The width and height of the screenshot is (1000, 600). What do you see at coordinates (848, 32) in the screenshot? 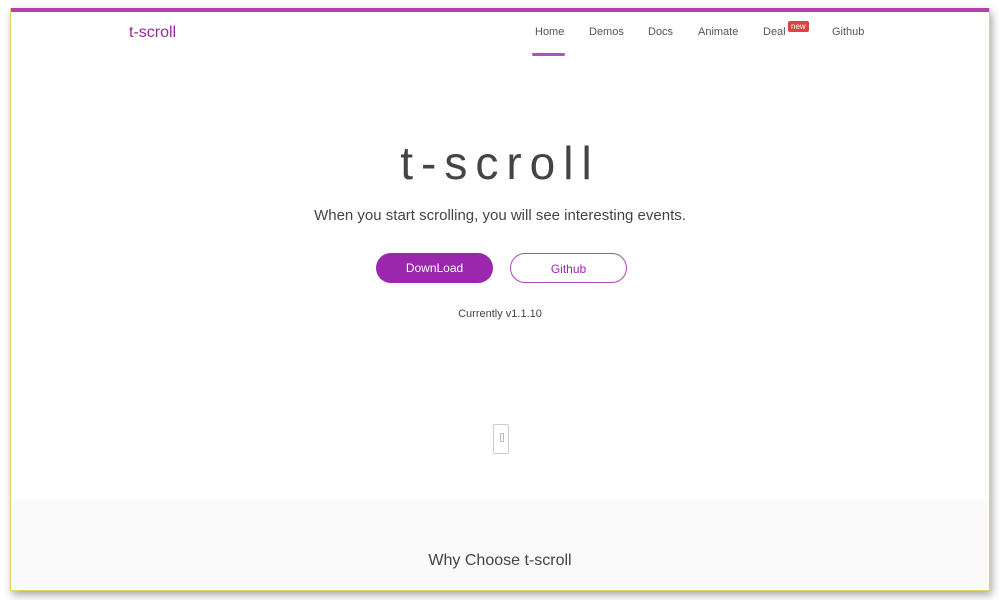
I see `nav-item-github: Github` at bounding box center [848, 32].